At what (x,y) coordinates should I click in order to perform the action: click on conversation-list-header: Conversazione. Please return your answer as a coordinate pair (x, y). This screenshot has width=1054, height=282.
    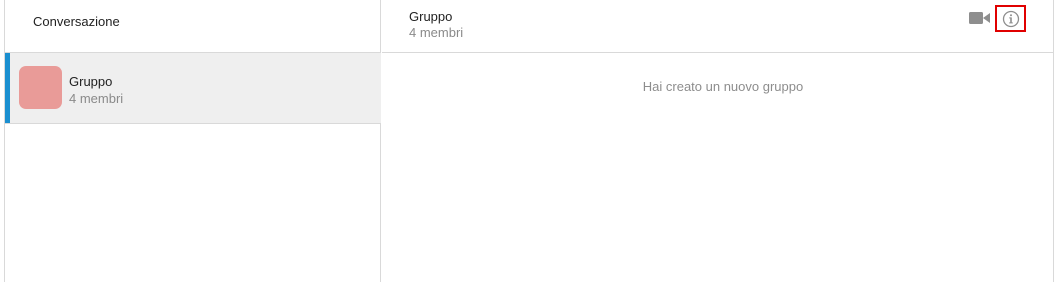
    Looking at the image, I should click on (193, 26).